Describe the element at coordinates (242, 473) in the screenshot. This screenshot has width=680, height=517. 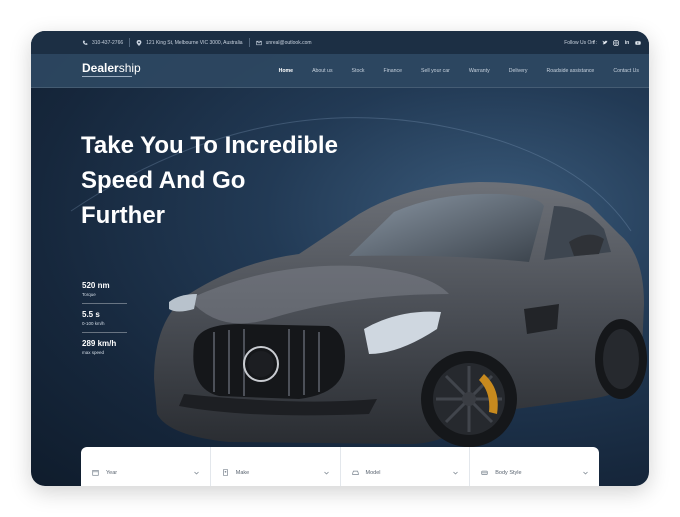
I see `make-select-label: Make` at that location.